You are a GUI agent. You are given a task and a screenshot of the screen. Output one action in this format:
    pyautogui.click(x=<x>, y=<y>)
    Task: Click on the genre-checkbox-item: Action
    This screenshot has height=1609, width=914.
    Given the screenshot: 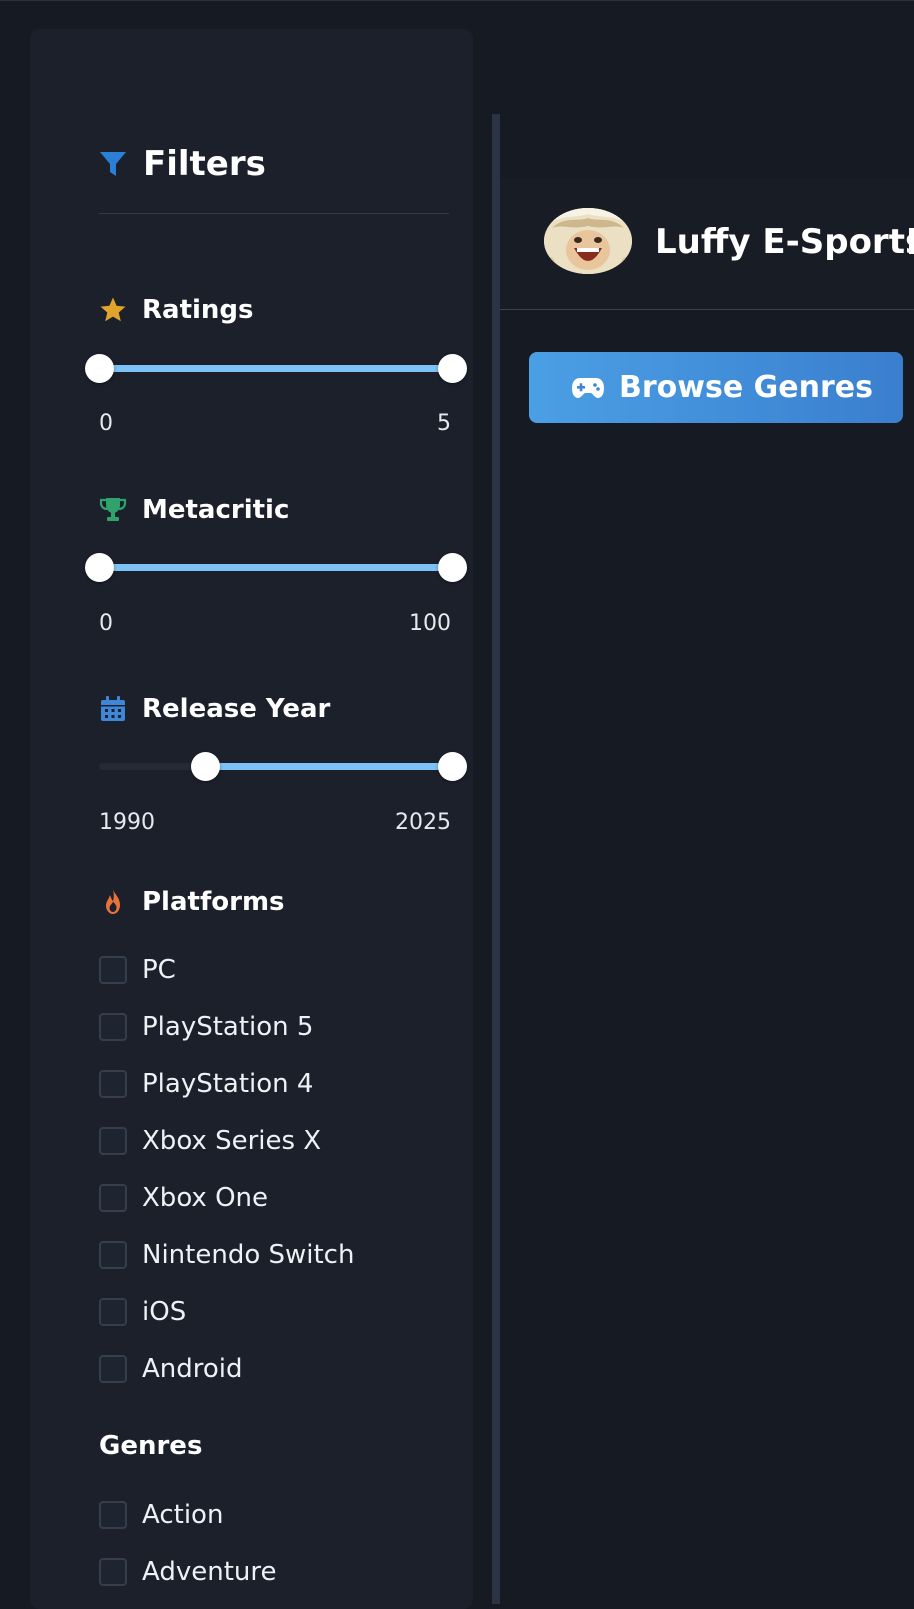 What is the action you would take?
    pyautogui.click(x=279, y=1514)
    